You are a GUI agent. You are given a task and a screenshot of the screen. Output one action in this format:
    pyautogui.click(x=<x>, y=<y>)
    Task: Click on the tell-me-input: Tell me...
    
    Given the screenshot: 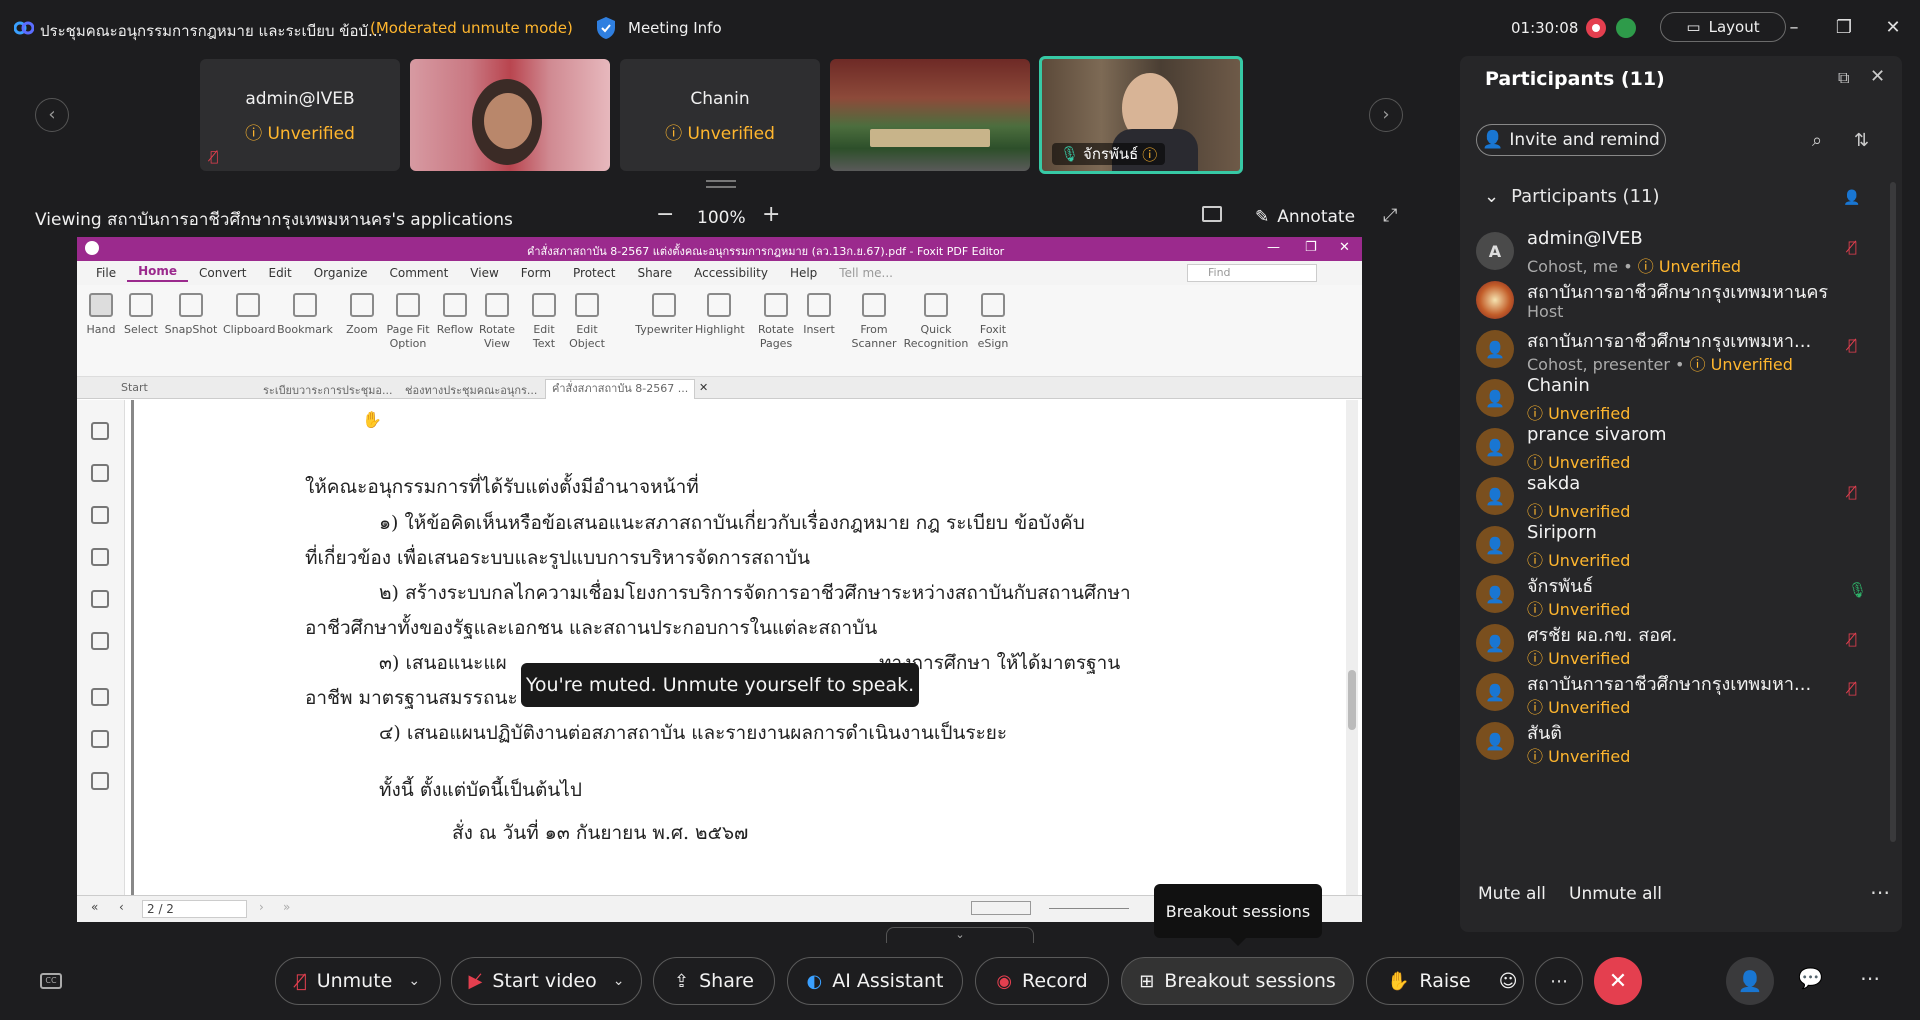 What is the action you would take?
    pyautogui.click(x=866, y=273)
    